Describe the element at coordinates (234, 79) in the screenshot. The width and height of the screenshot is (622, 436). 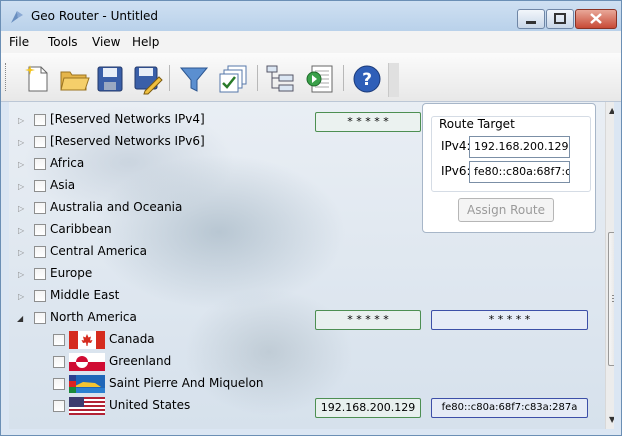
I see `select-all-icon` at that location.